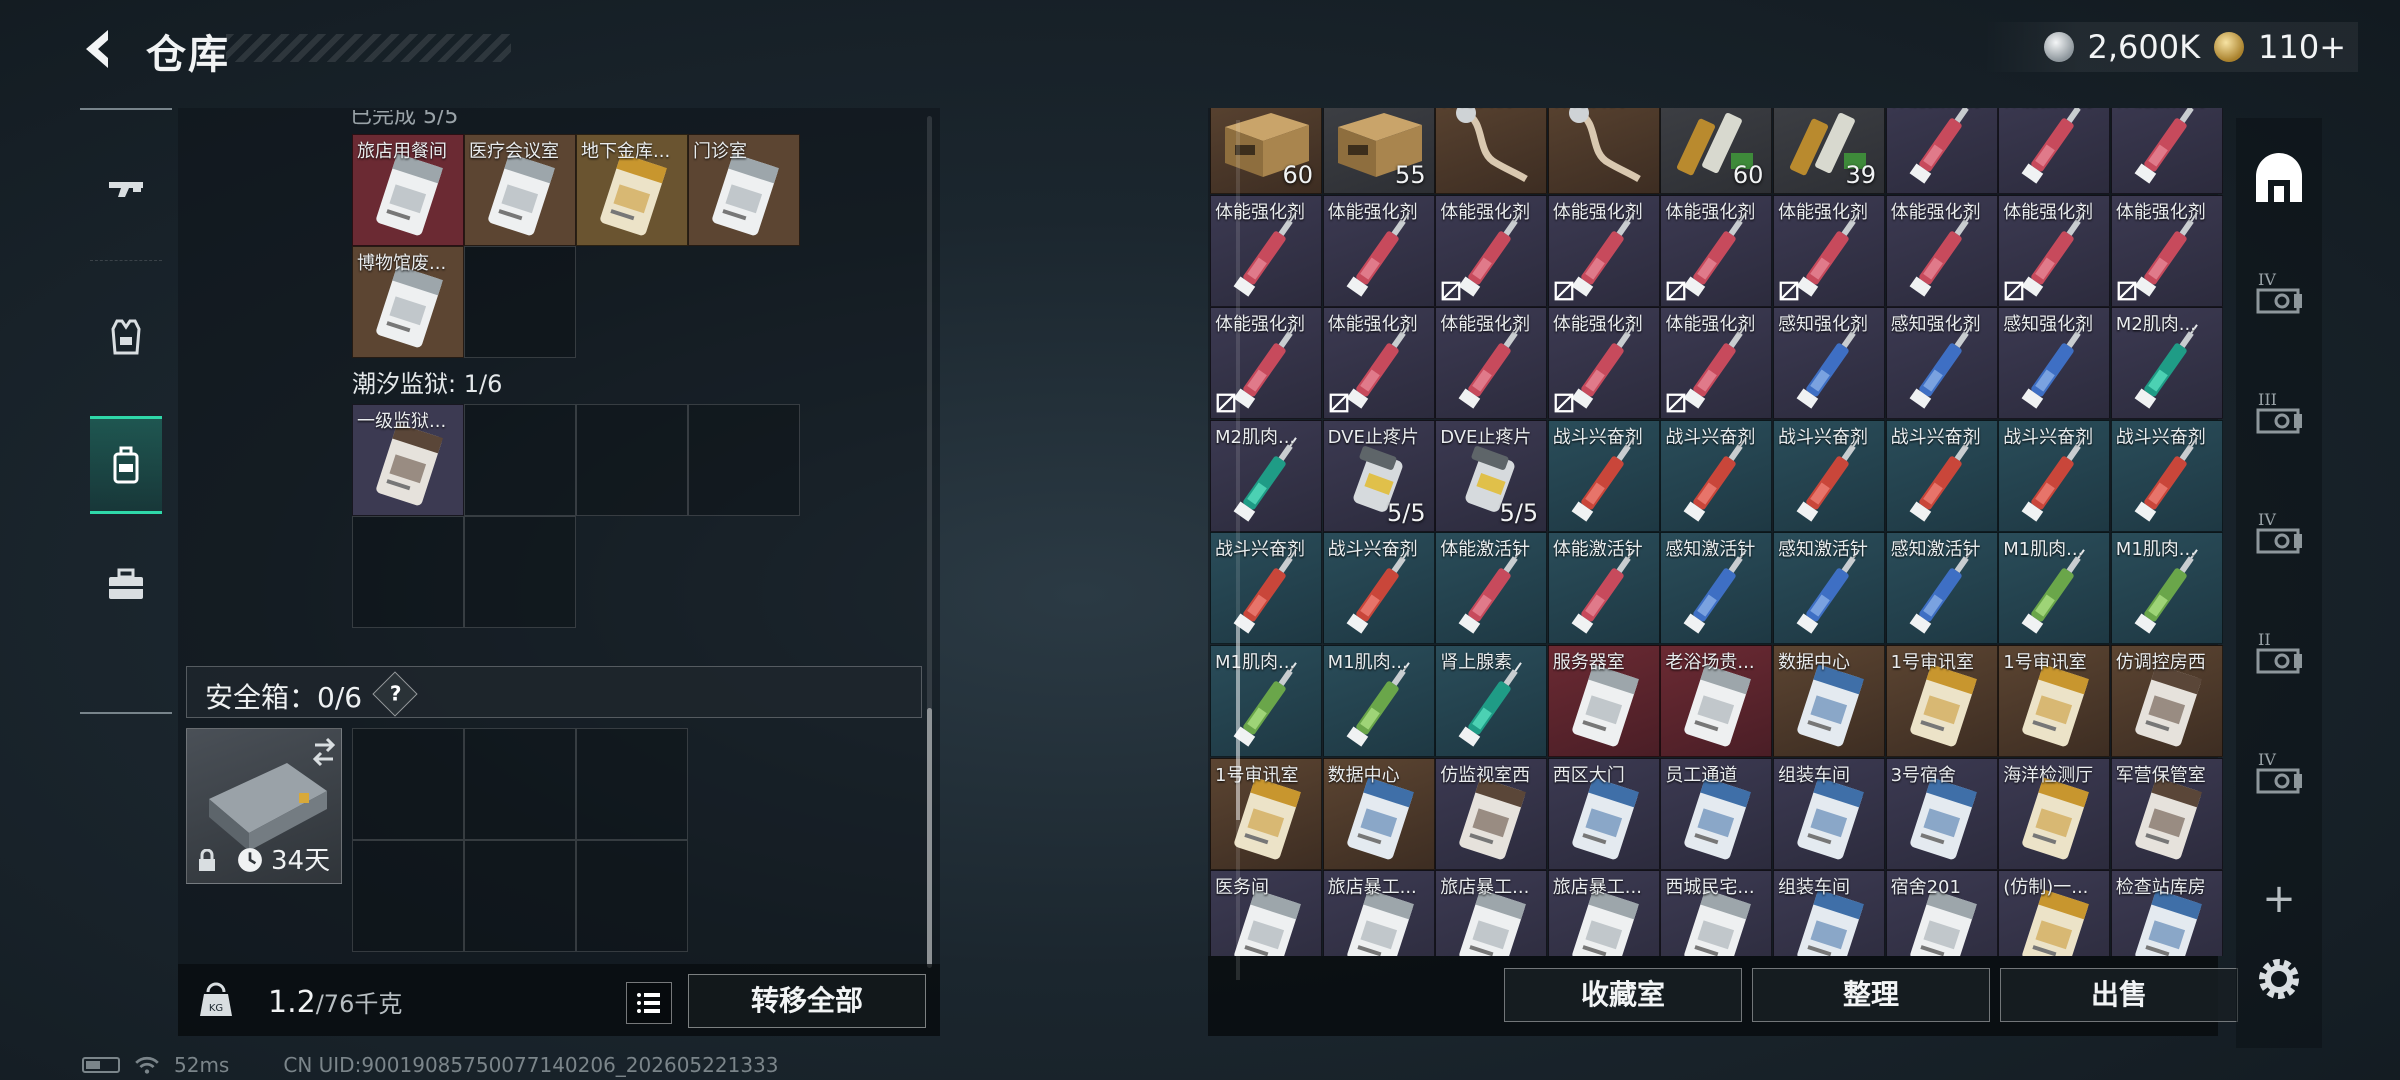 The height and width of the screenshot is (1080, 2400). Describe the element at coordinates (126, 465) in the screenshot. I see `nav-backpack` at that location.